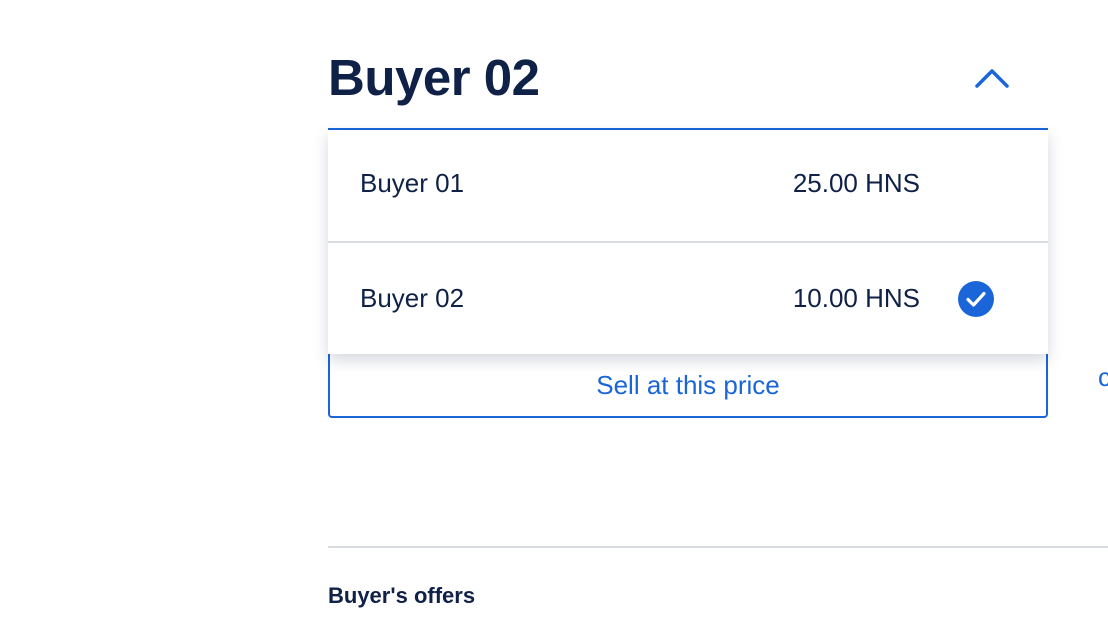 This screenshot has width=1108, height=629. Describe the element at coordinates (718, 547) in the screenshot. I see `section-divider` at that location.